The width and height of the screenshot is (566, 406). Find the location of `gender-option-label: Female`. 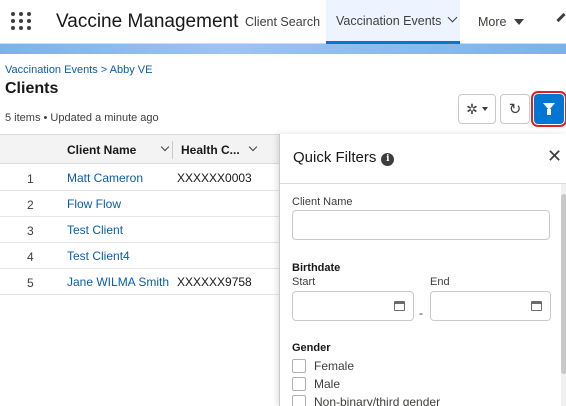

gender-option-label: Female is located at coordinates (334, 366).